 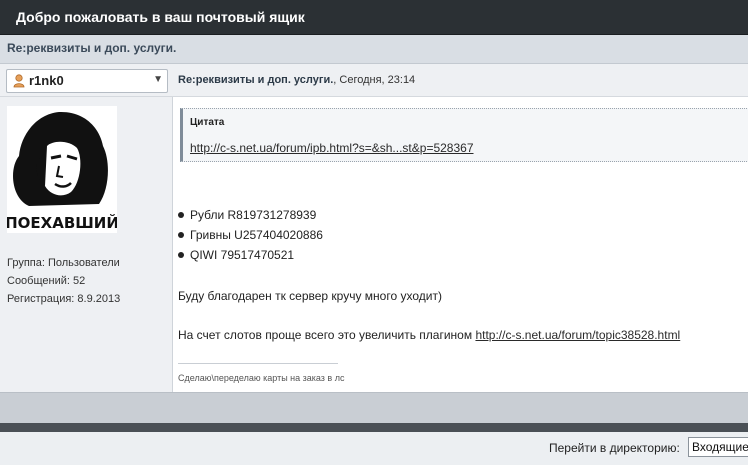 I want to click on page-title: Добро пожаловать в ваш почтовый ящик, so click(x=160, y=17).